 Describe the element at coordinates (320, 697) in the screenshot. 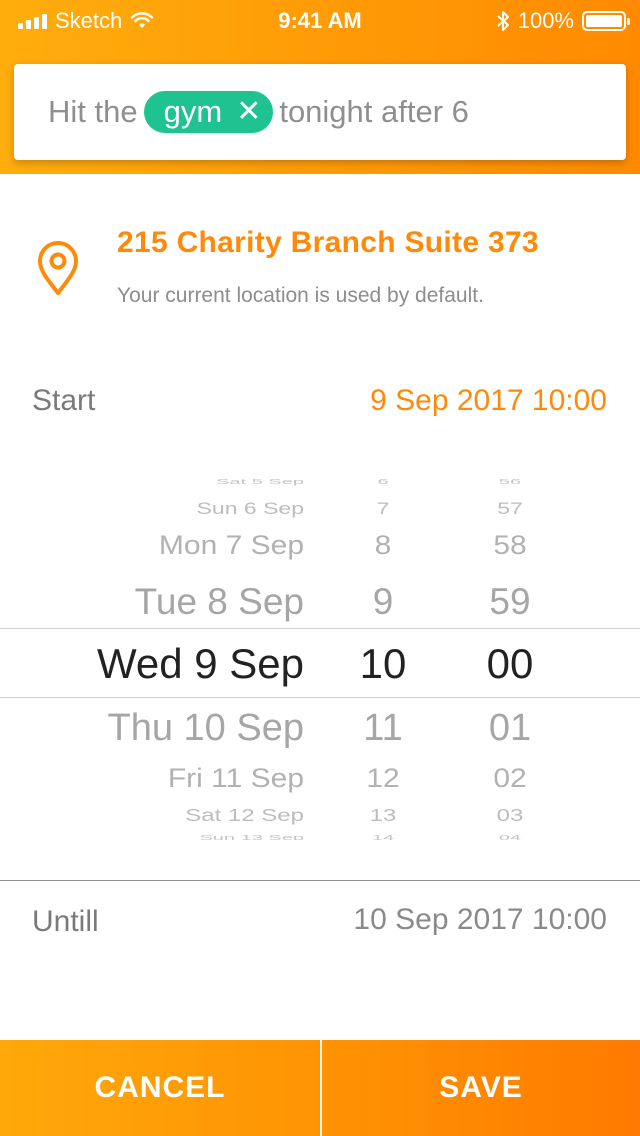

I see `picker-selection-bottom-line` at that location.